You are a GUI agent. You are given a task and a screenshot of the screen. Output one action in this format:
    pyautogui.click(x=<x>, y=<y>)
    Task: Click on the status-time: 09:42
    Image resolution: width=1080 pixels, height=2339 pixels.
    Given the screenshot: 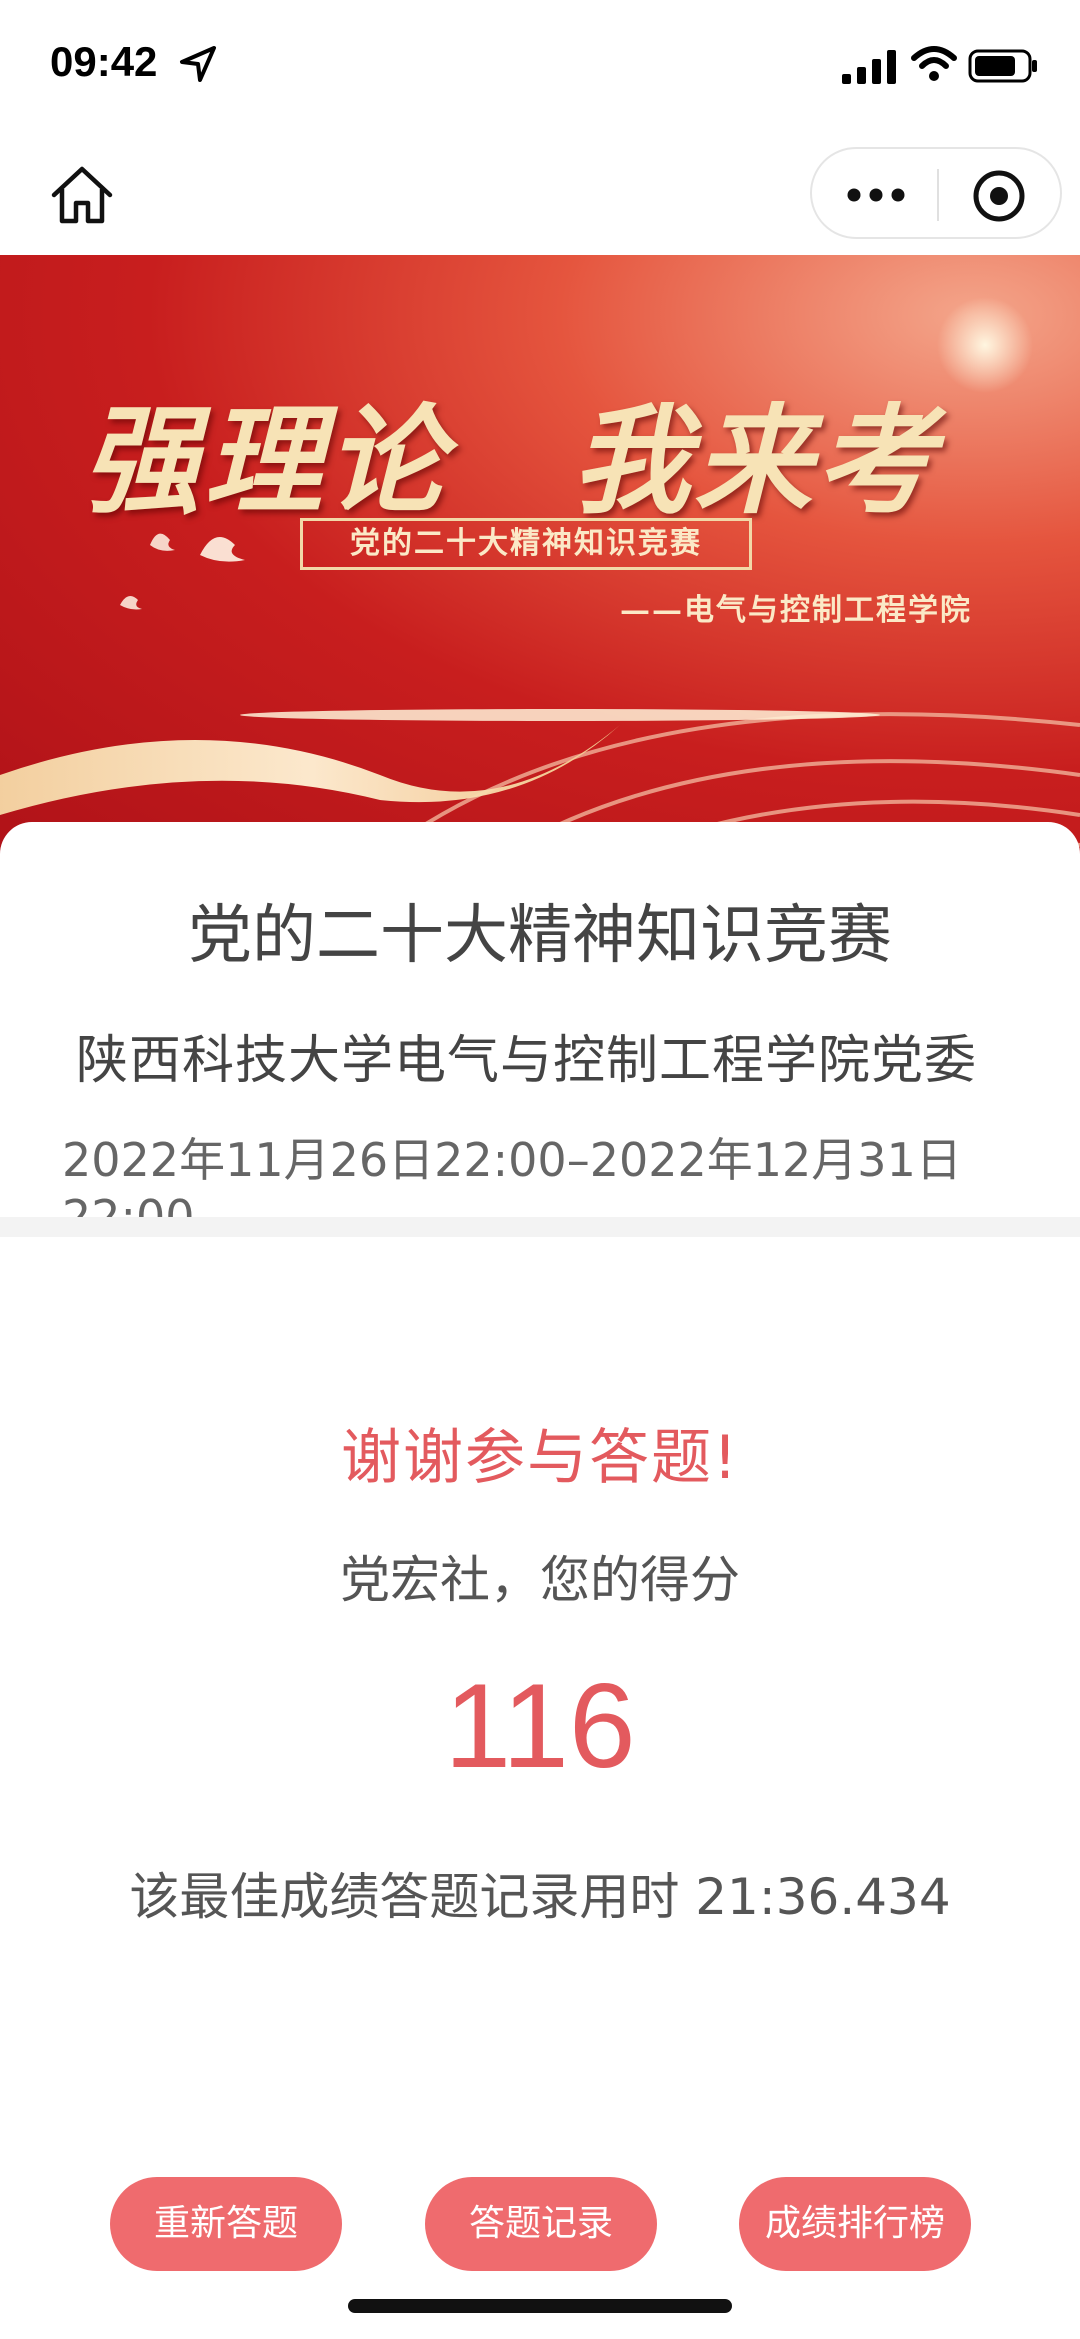 What is the action you would take?
    pyautogui.click(x=104, y=61)
    